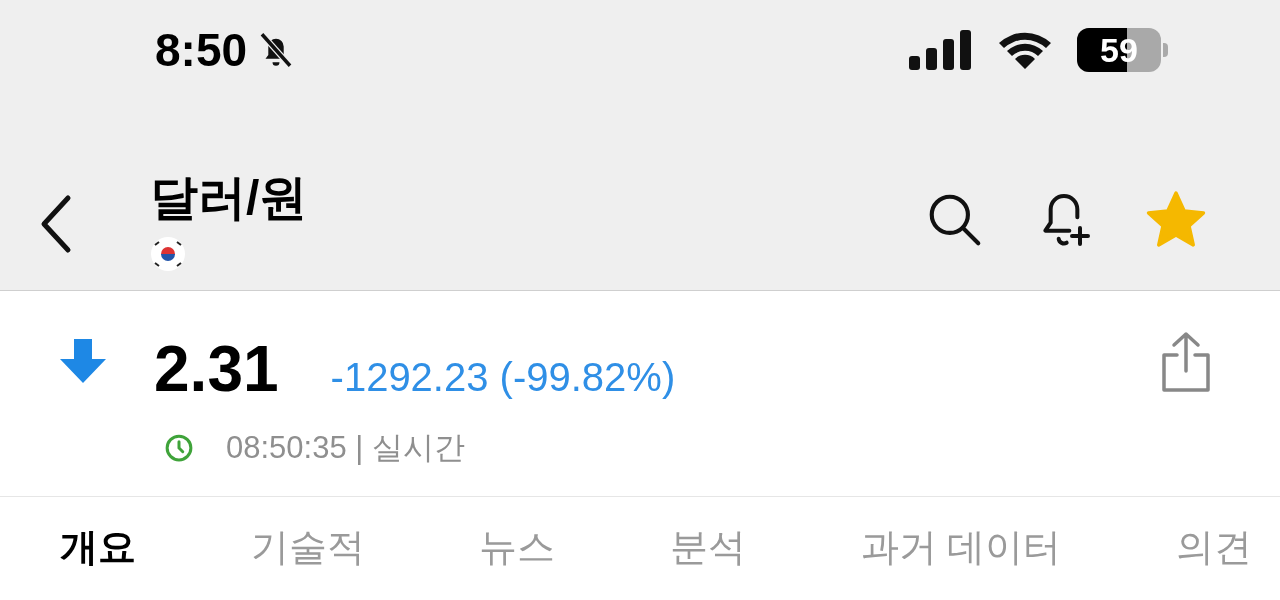 The height and width of the screenshot is (600, 1280). I want to click on tab: 과거 데이터, so click(961, 547).